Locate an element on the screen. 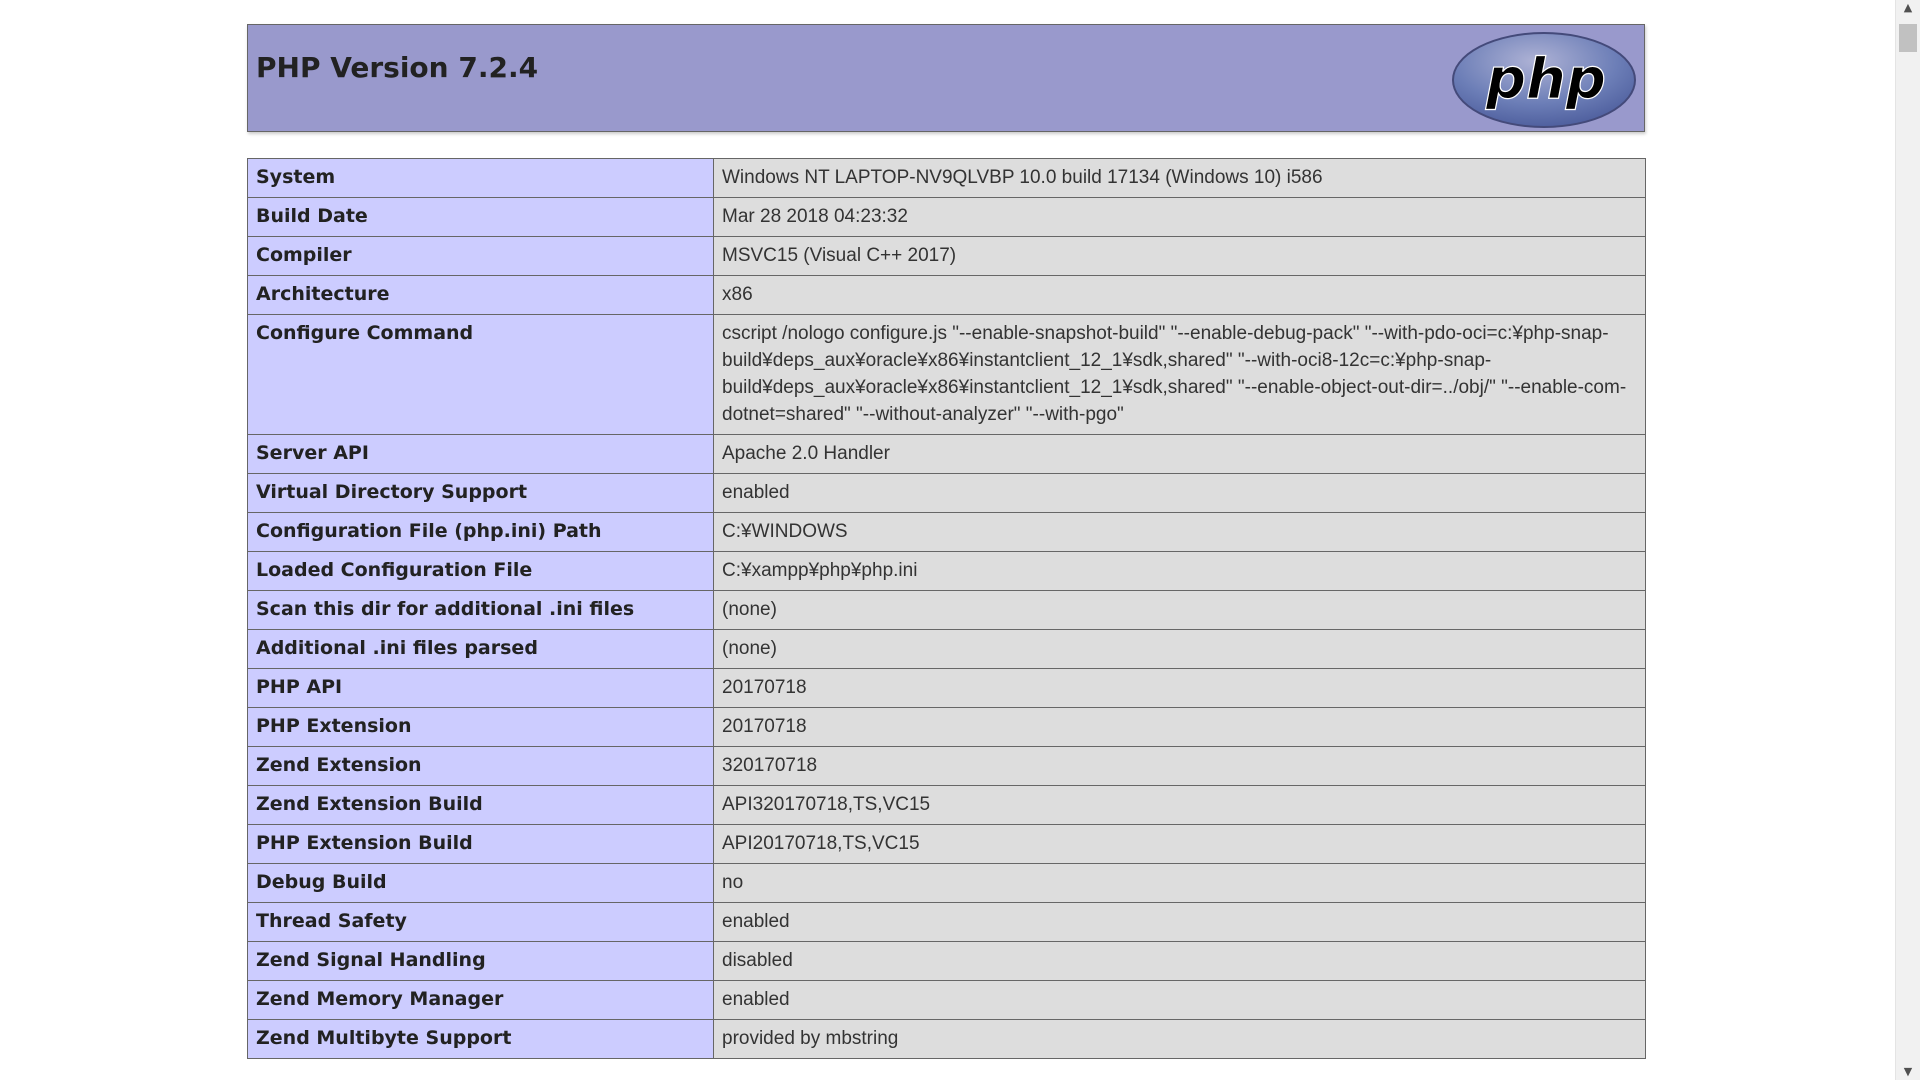 Image resolution: width=1920 pixels, height=1080 pixels. scroll-down-arrow-icon: ▼ is located at coordinates (1908, 1072).